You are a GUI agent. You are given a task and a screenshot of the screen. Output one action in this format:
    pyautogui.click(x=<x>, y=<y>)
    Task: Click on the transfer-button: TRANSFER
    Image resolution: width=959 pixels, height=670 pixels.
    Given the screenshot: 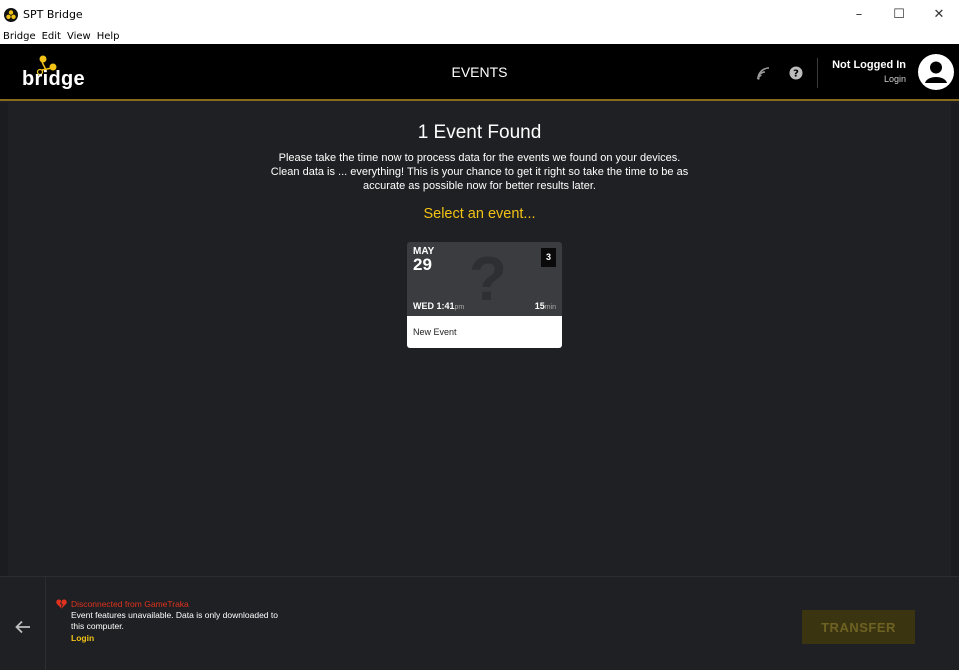 What is the action you would take?
    pyautogui.click(x=858, y=627)
    